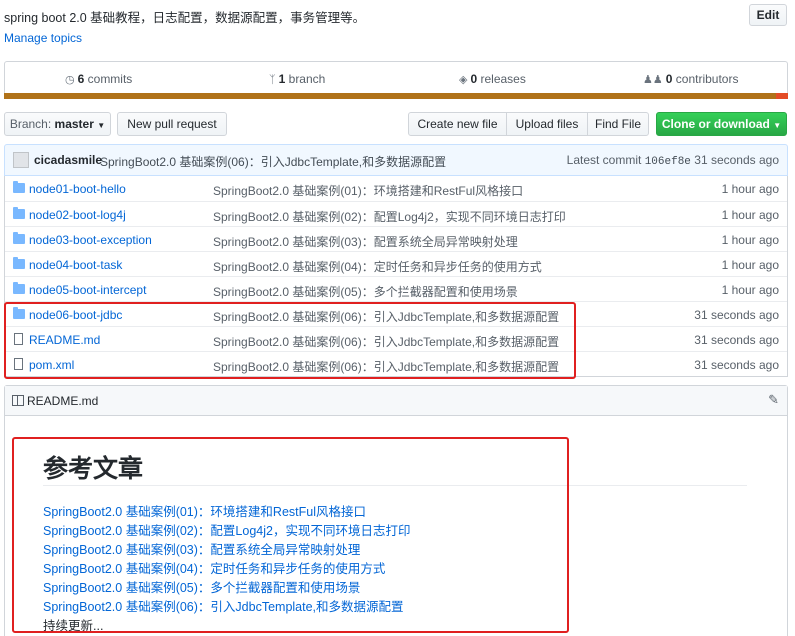  What do you see at coordinates (21, 160) in the screenshot?
I see `avatar` at bounding box center [21, 160].